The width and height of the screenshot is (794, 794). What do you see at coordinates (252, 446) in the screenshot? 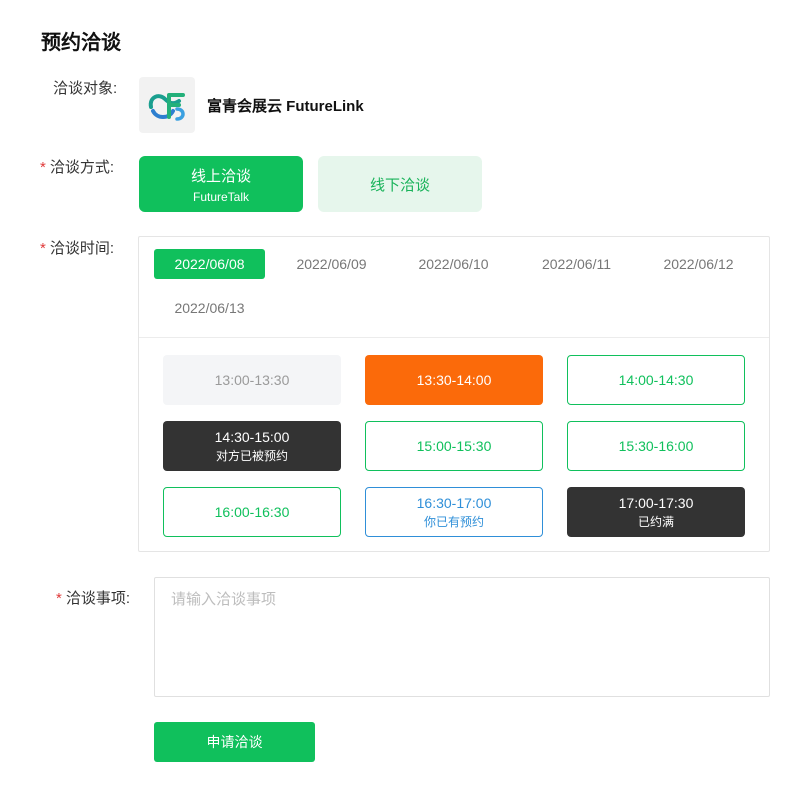
I see `time-slot: 14:30-15:00 对方已被预约` at bounding box center [252, 446].